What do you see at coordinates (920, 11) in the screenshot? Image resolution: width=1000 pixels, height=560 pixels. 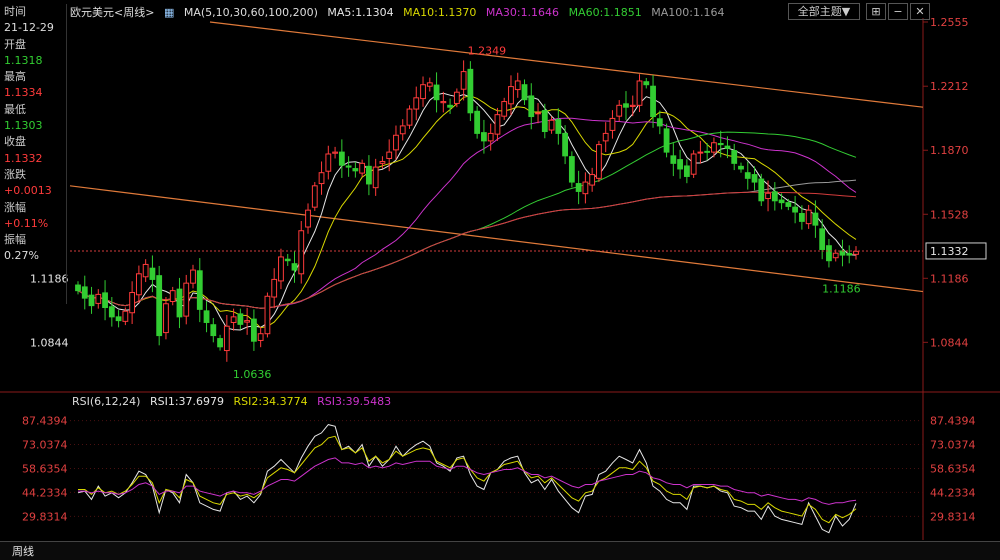 I see `close-icon: ✕` at bounding box center [920, 11].